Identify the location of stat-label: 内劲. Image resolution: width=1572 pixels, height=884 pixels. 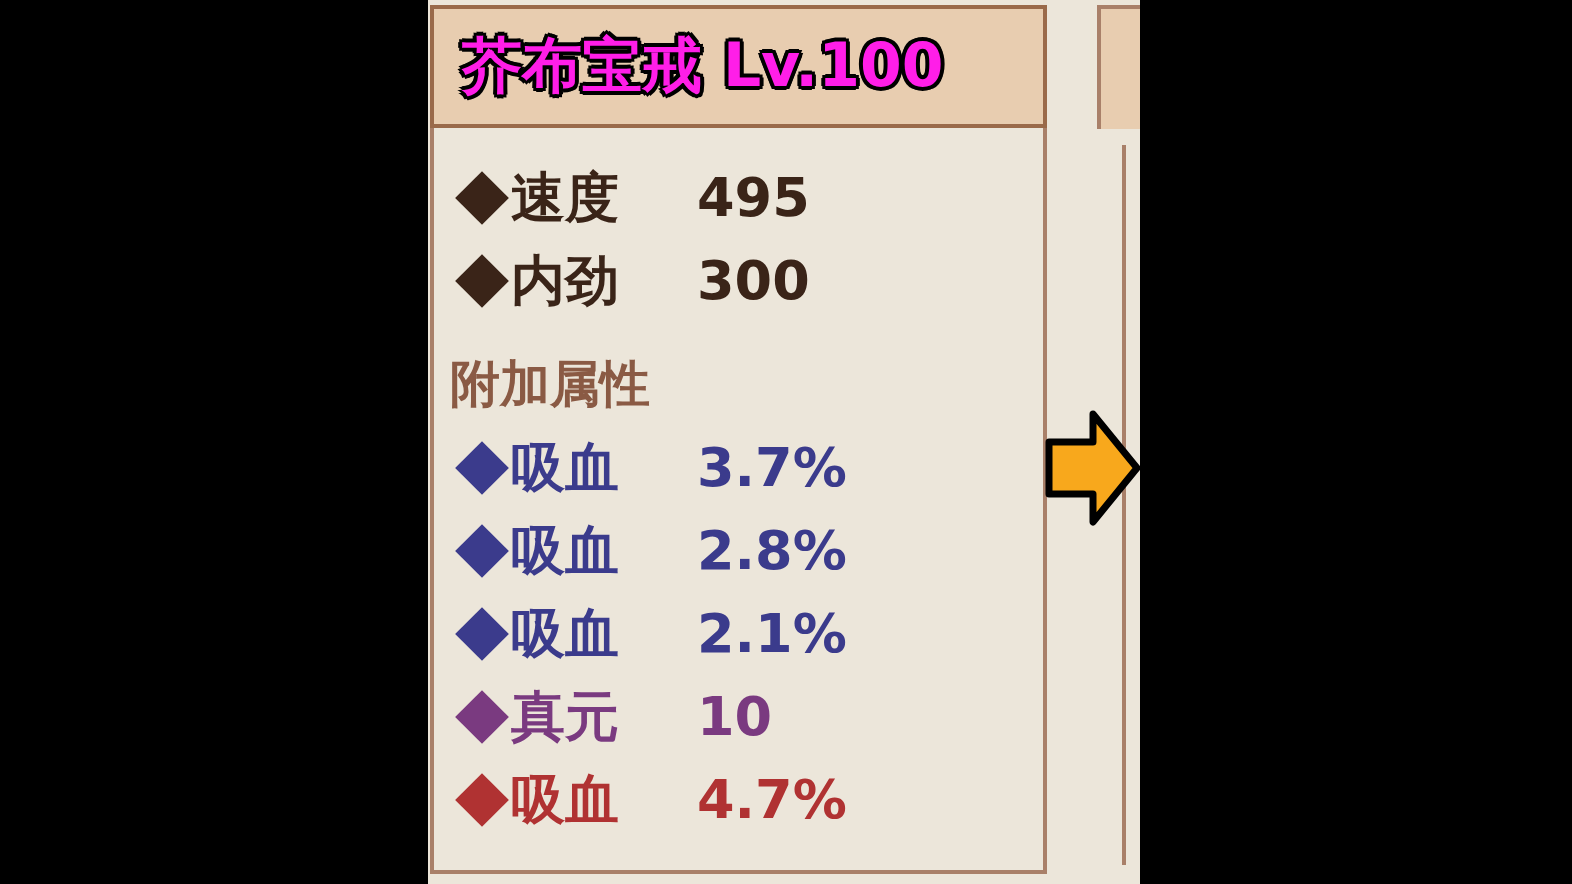
(565, 281).